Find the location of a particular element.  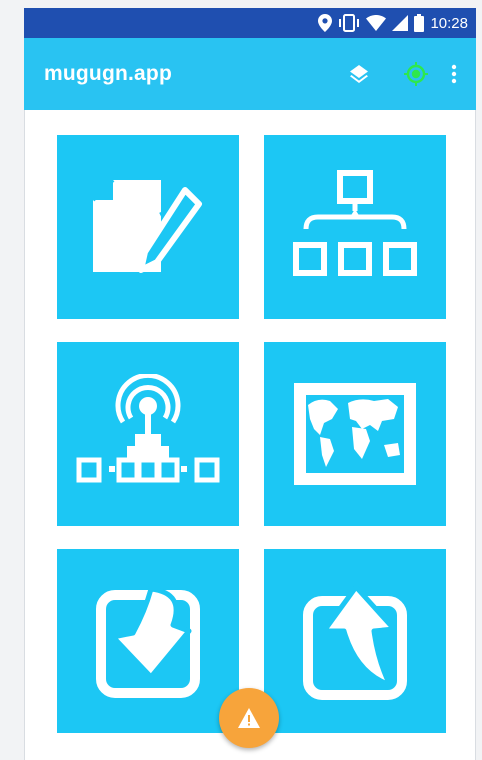

gps-target-icon is located at coordinates (416, 74).